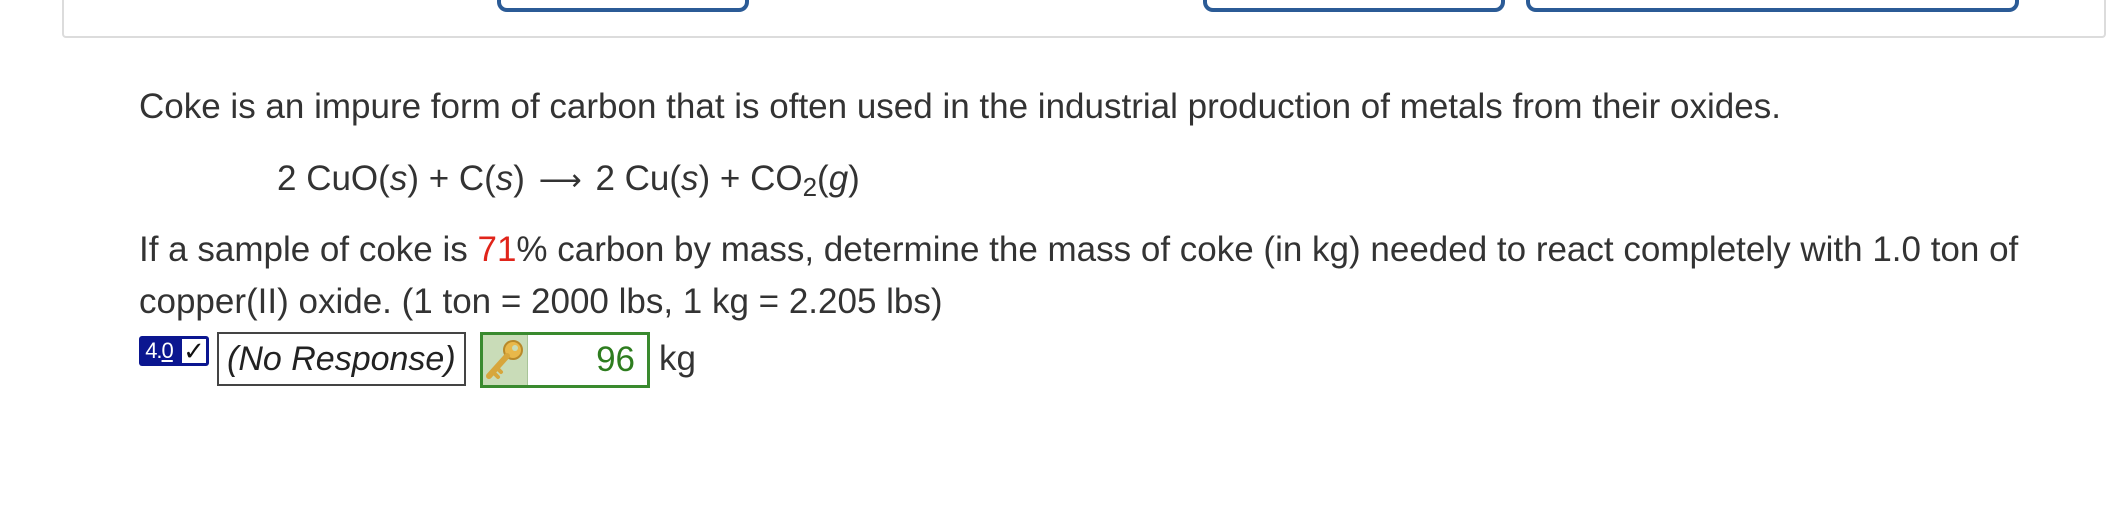 Image resolution: width=2126 pixels, height=532 pixels. Describe the element at coordinates (677, 358) in the screenshot. I see `unit-label: kg` at that location.